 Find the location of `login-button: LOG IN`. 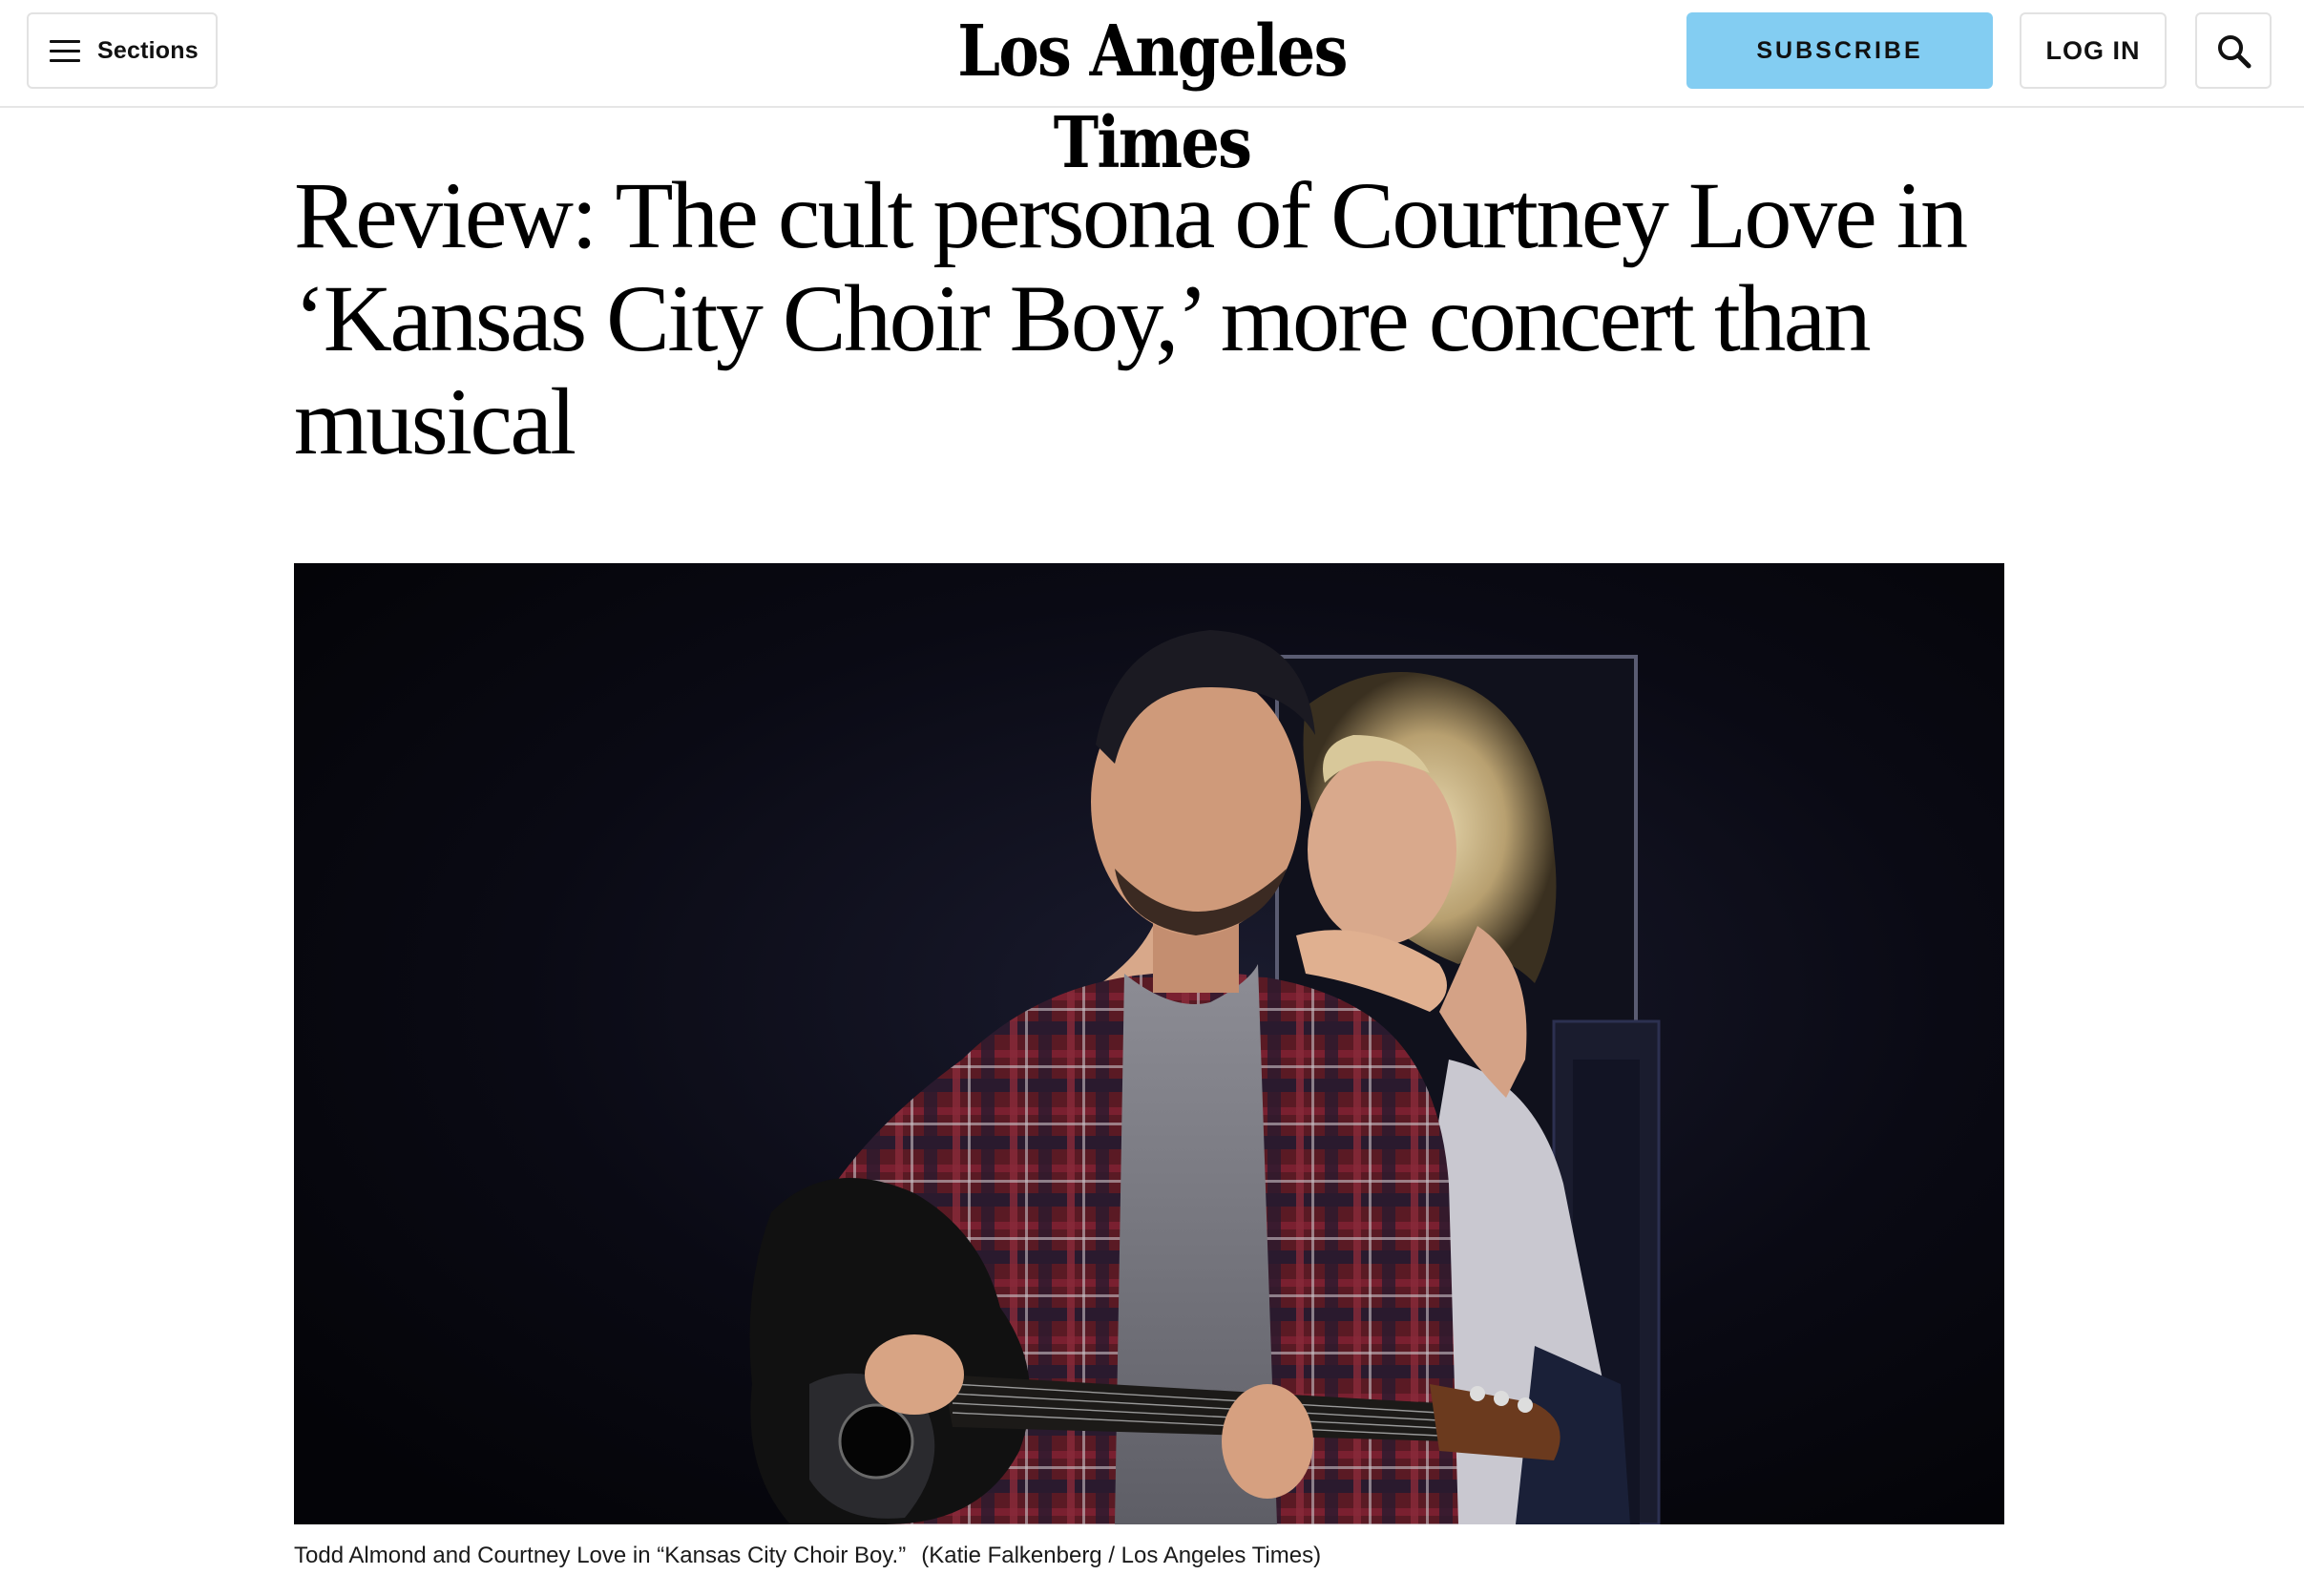

login-button: LOG IN is located at coordinates (2093, 50).